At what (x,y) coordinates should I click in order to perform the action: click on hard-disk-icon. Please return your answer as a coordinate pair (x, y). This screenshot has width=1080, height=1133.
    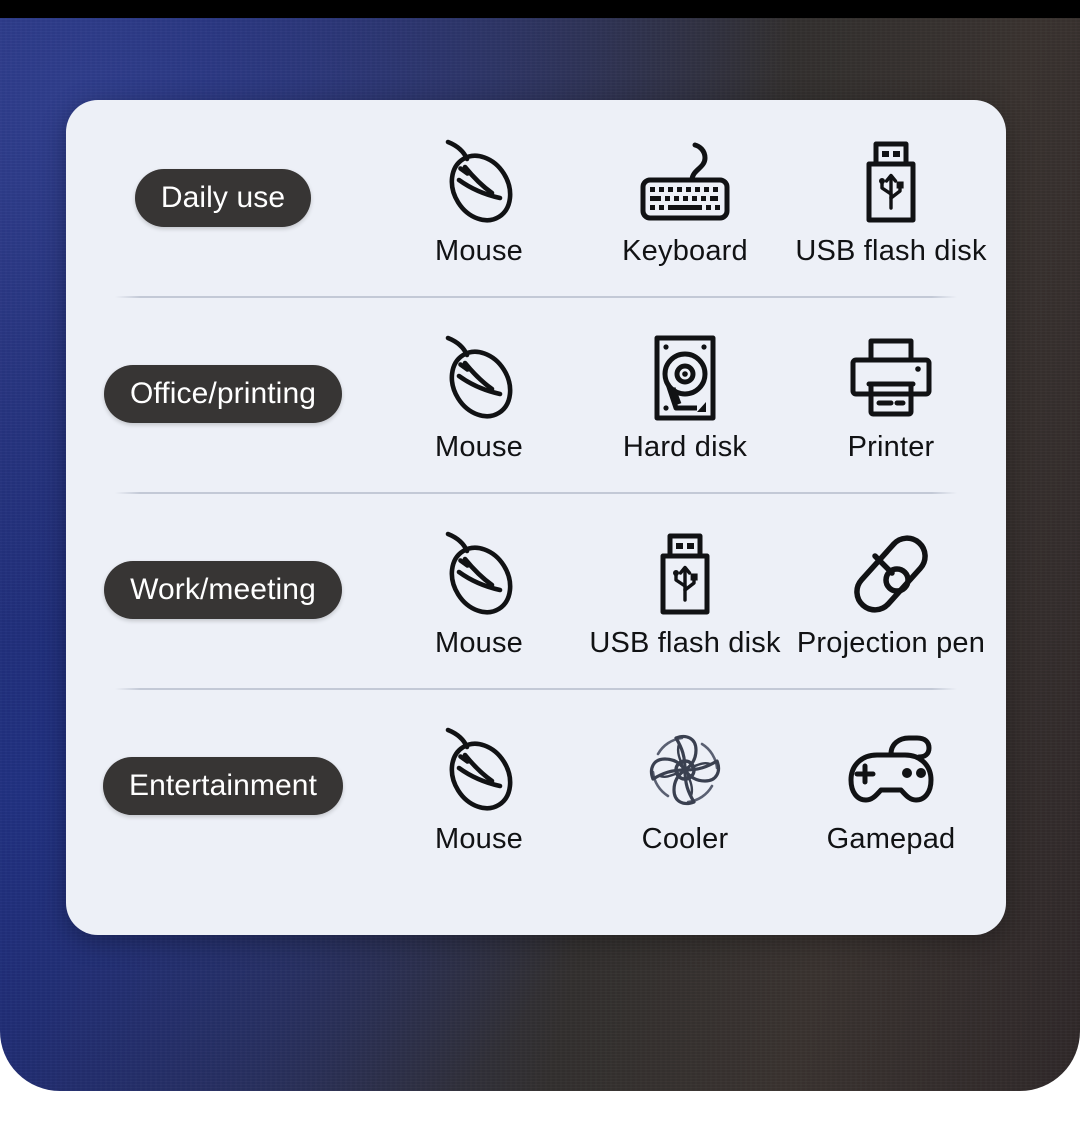
    Looking at the image, I should click on (685, 378).